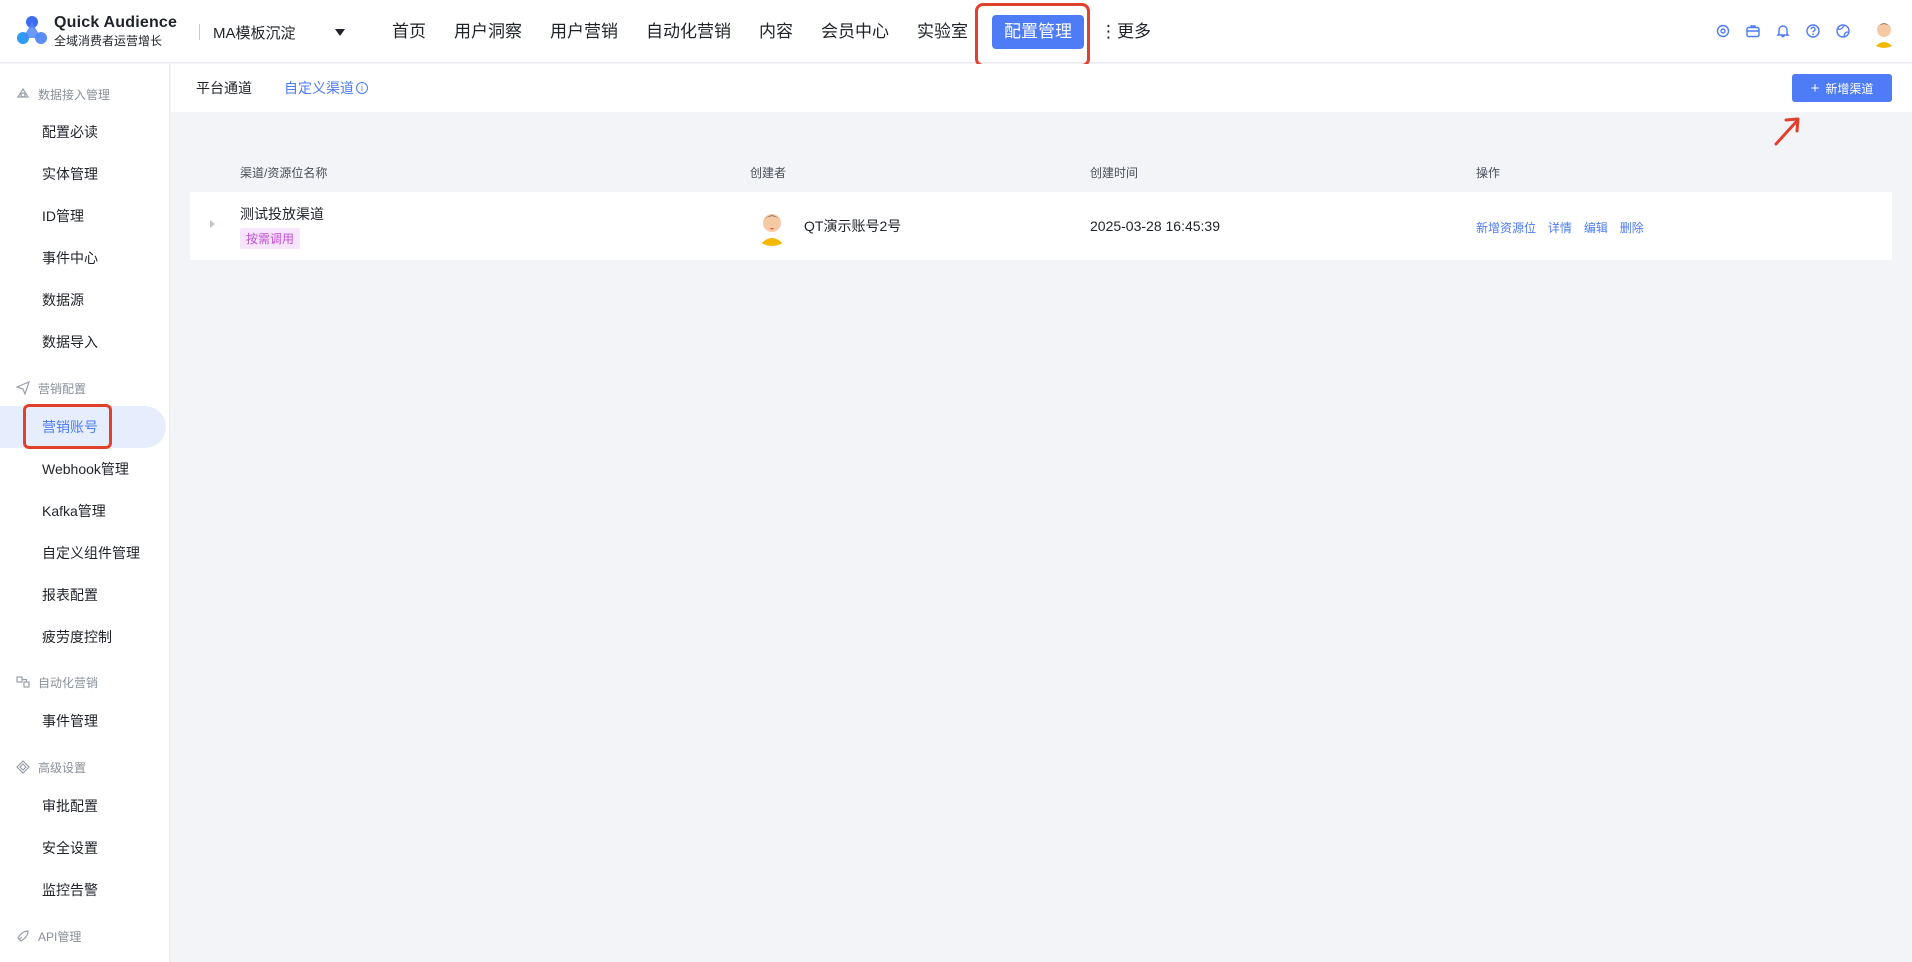  I want to click on cloud-icon, so click(23, 92).